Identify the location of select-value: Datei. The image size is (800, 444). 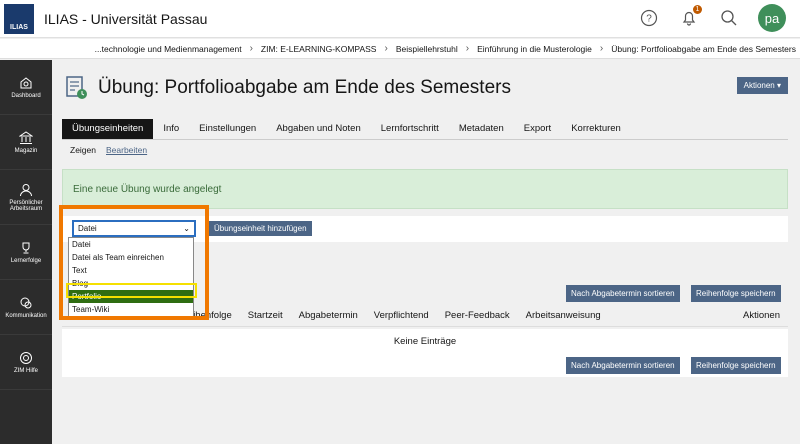
(87, 228).